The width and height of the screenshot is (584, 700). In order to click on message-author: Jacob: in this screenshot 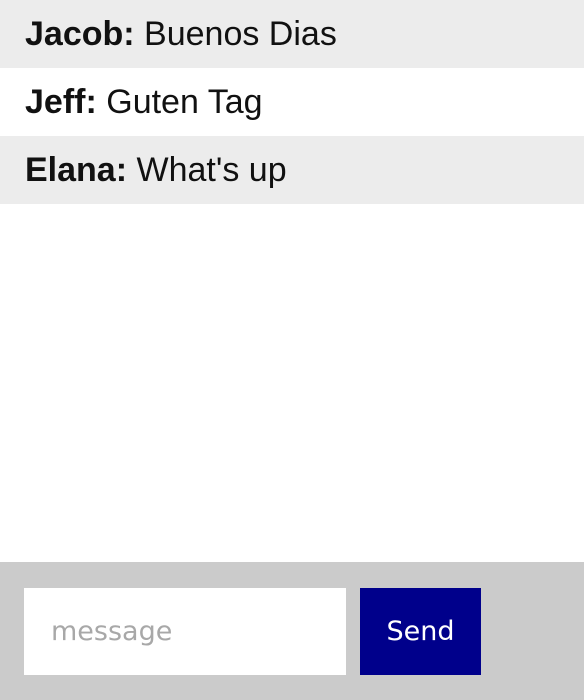, I will do `click(80, 34)`.